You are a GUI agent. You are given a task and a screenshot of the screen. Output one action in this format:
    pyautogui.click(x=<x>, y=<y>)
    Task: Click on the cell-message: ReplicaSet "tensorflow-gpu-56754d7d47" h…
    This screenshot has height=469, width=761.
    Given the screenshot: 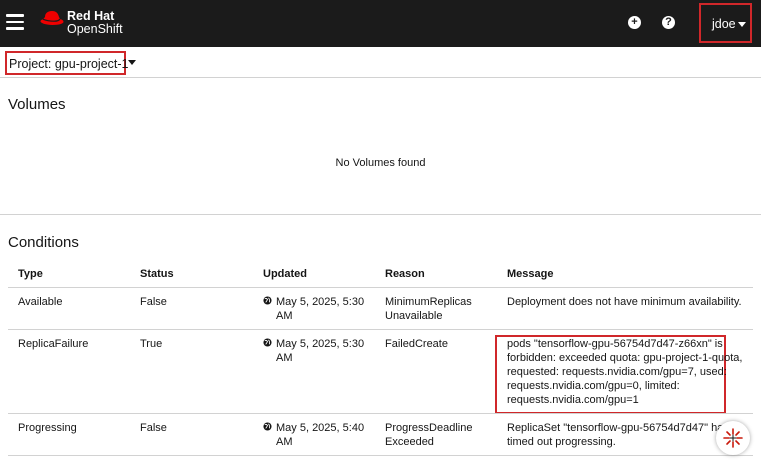 What is the action you would take?
    pyautogui.click(x=618, y=428)
    